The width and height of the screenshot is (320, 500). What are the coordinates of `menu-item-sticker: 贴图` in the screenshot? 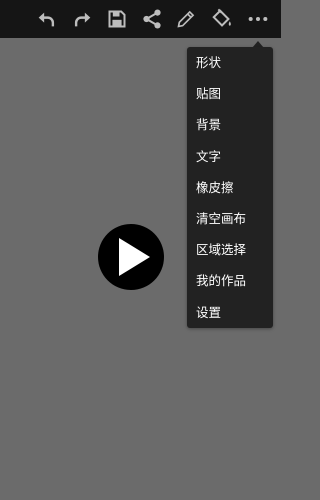 It's located at (230, 93).